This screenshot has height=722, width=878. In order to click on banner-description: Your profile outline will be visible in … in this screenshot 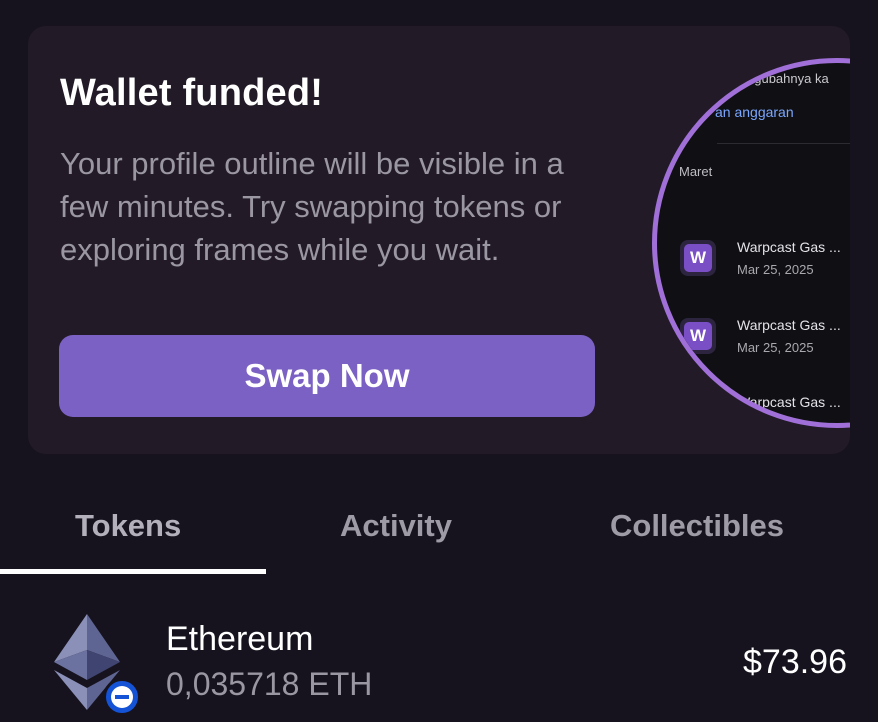, I will do `click(312, 206)`.